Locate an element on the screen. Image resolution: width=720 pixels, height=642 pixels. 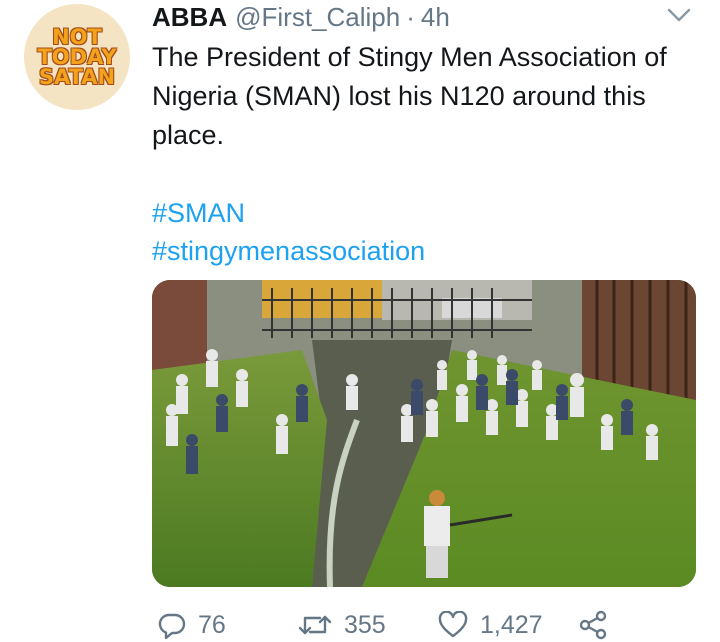
chevron-down-icon is located at coordinates (679, 15).